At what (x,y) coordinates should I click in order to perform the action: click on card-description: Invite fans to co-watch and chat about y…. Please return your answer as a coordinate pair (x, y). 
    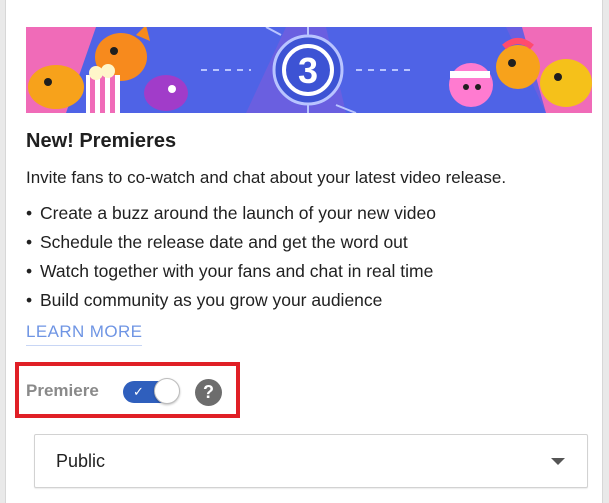
    Looking at the image, I should click on (266, 177).